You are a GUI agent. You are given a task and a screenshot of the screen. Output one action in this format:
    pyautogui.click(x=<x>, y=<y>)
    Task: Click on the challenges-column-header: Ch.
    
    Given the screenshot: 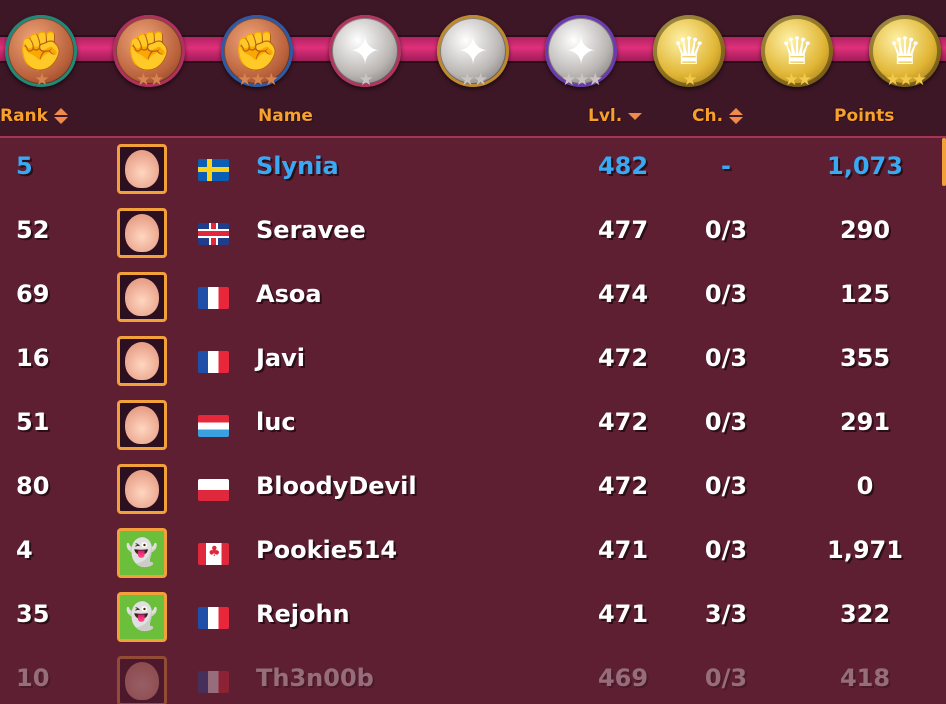 What is the action you would take?
    pyautogui.click(x=718, y=116)
    